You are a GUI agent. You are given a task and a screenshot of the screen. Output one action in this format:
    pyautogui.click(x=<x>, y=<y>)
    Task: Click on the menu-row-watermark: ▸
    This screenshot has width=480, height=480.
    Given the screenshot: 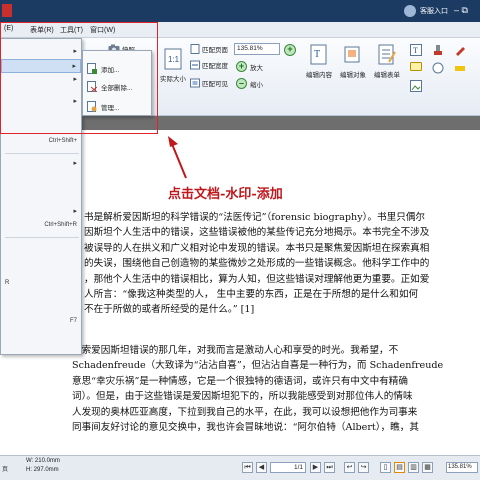 What is the action you would take?
    pyautogui.click(x=41, y=66)
    